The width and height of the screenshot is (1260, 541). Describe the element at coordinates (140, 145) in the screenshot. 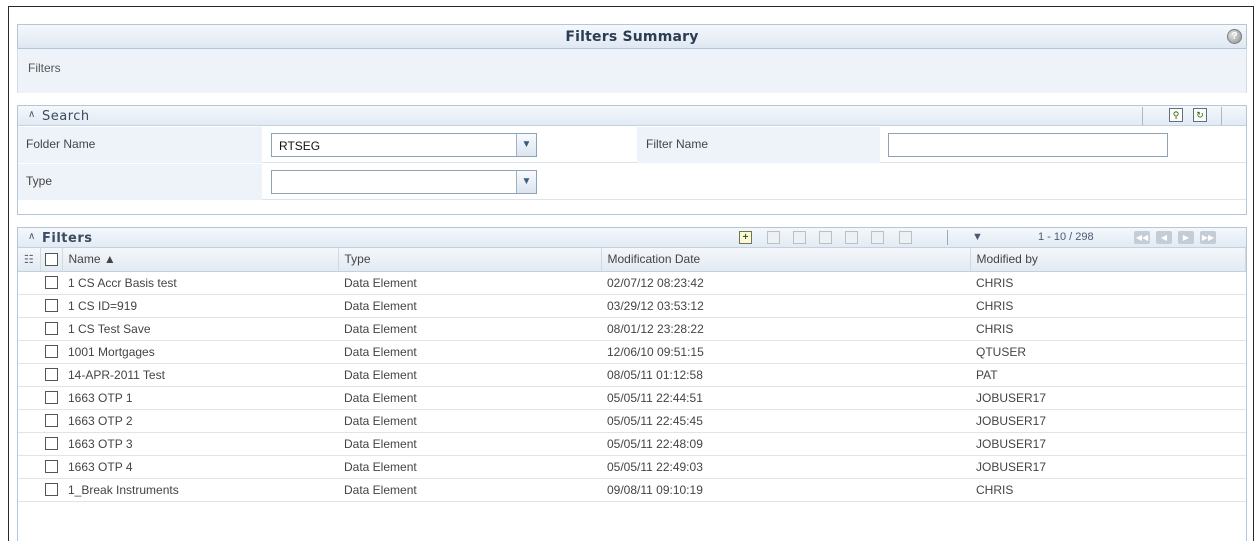

I see `folder-name-label: Folder Name` at that location.